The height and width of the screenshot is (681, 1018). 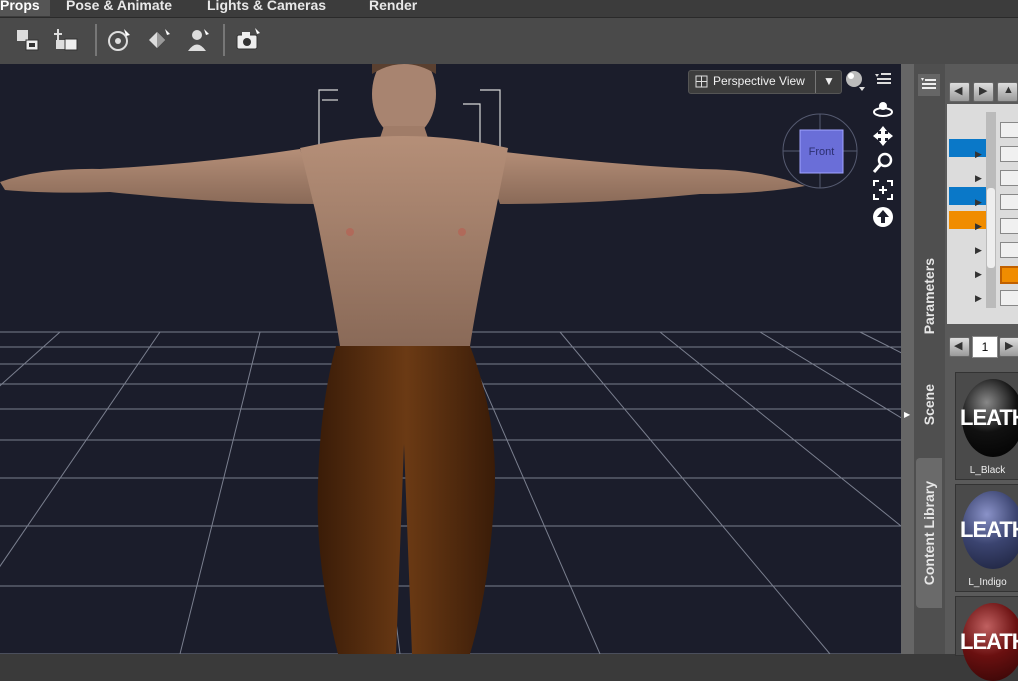 I want to click on tab-lights-cameras: Lights & Cameras, so click(x=266, y=8).